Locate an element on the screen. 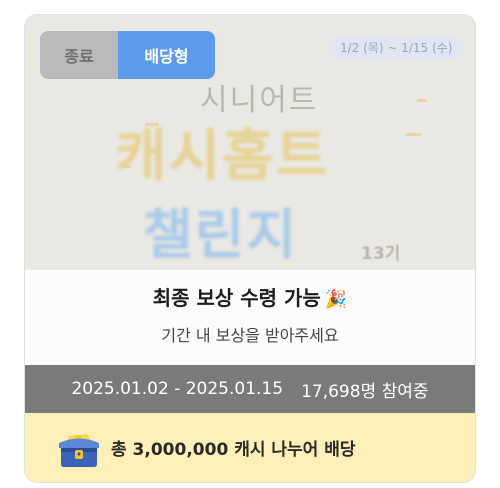  reward-headline-text: 최종 보상 수령 가능 is located at coordinates (236, 298).